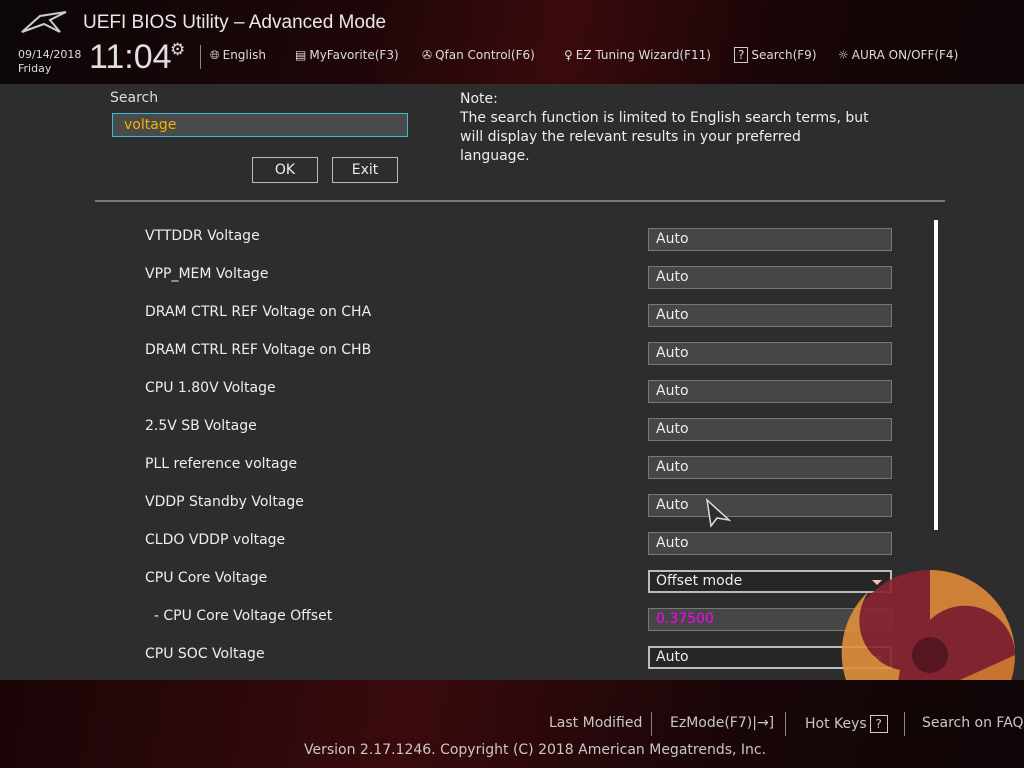 The image size is (1024, 768). What do you see at coordinates (365, 170) in the screenshot?
I see `exit-button: Exit` at bounding box center [365, 170].